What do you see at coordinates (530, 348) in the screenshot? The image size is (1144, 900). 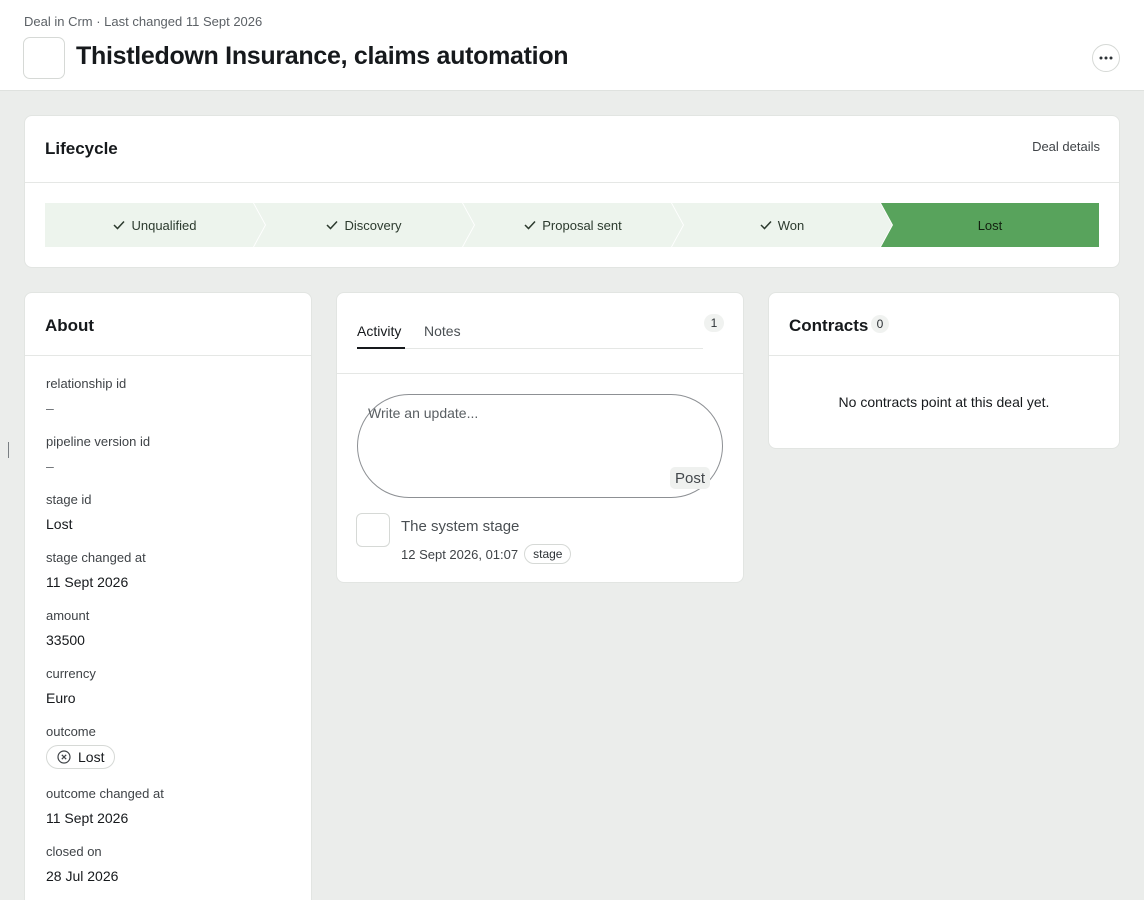 I see `tab-divider` at bounding box center [530, 348].